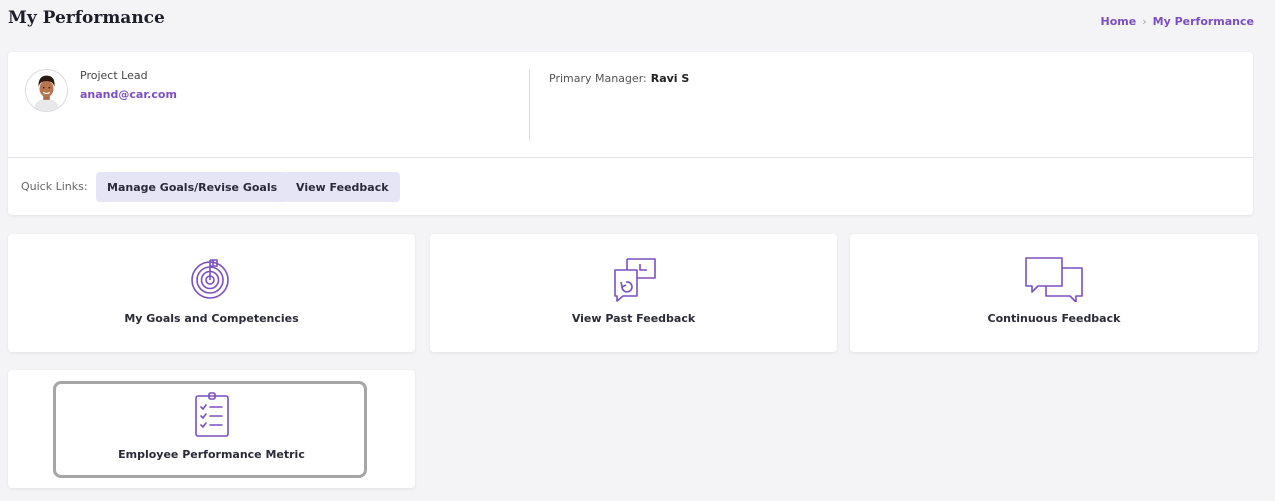 This screenshot has width=1275, height=501. What do you see at coordinates (54, 186) in the screenshot?
I see `quick-links-label: Quick Links:` at bounding box center [54, 186].